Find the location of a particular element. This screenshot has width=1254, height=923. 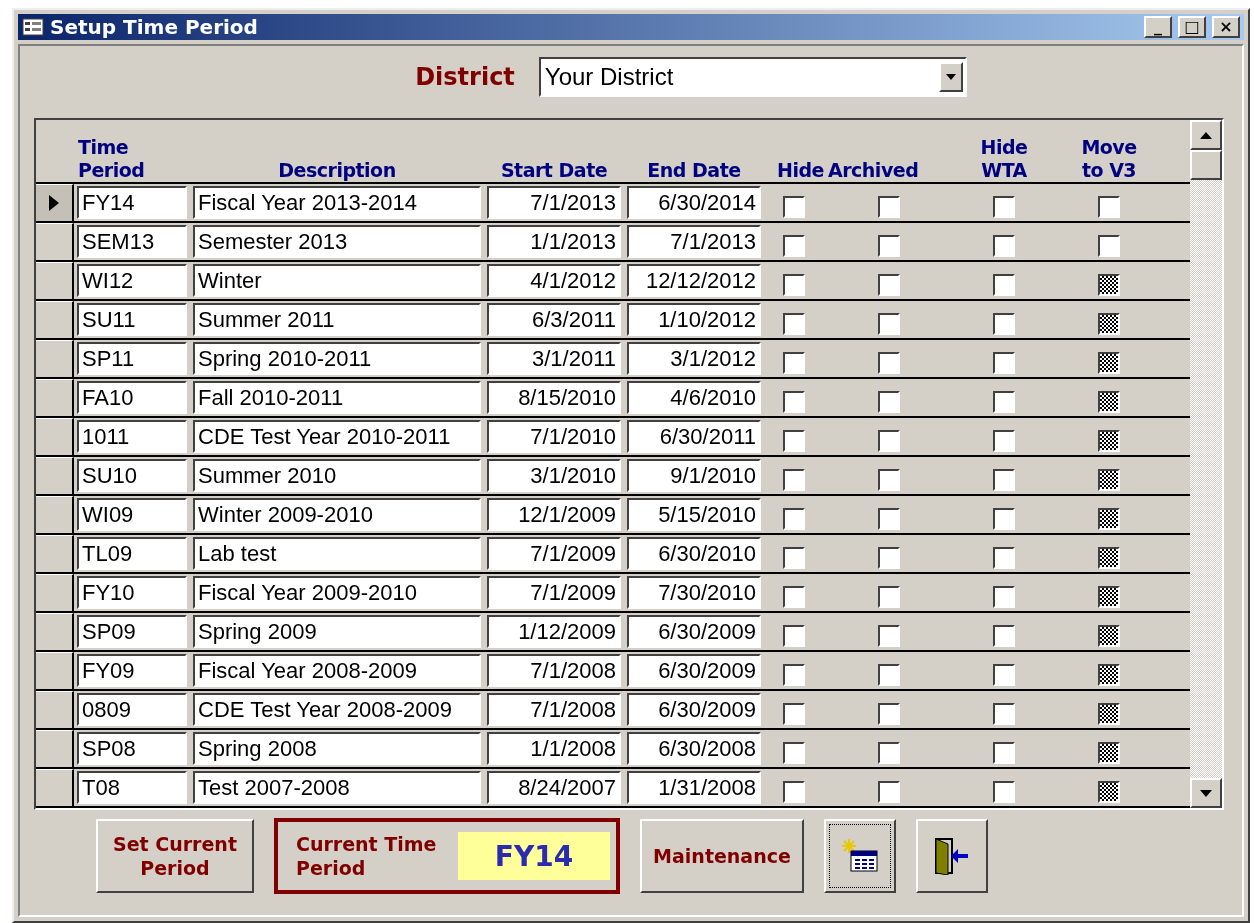

table-cell: 12/12/2012 is located at coordinates (694, 280).